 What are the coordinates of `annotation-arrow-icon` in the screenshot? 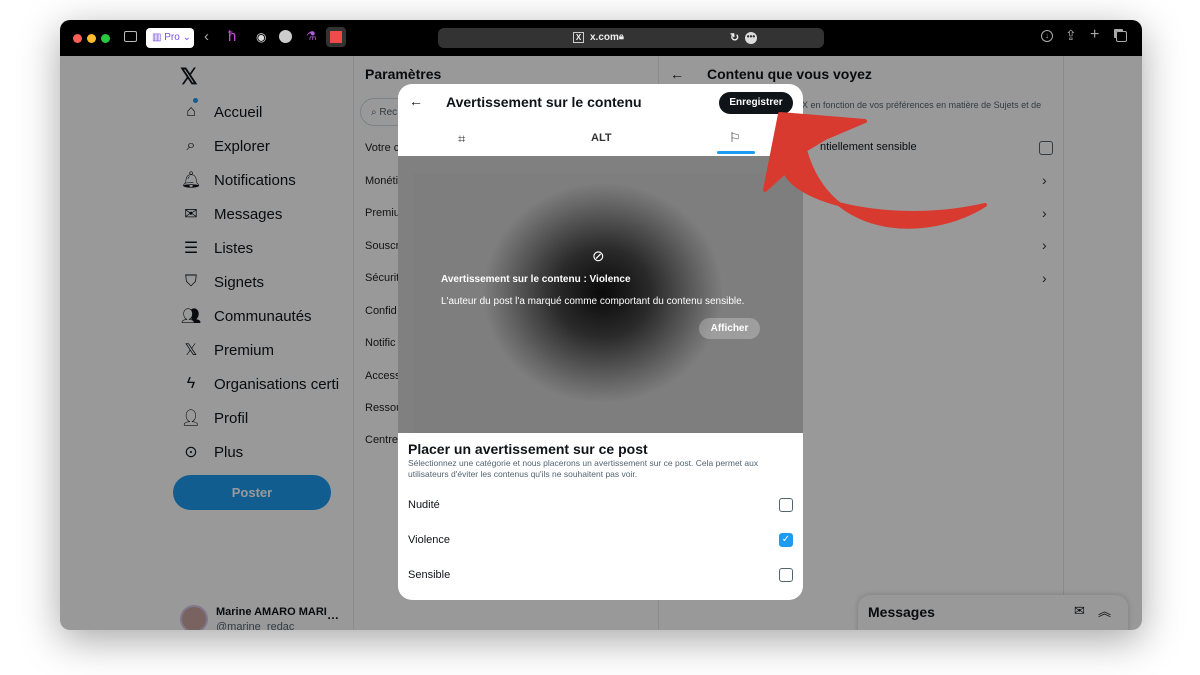 It's located at (875, 170).